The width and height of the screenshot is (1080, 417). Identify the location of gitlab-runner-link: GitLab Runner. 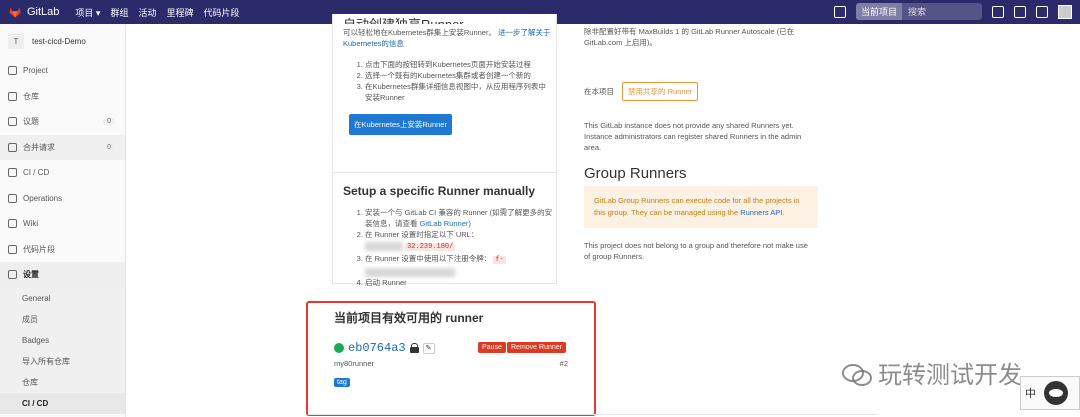
(444, 223).